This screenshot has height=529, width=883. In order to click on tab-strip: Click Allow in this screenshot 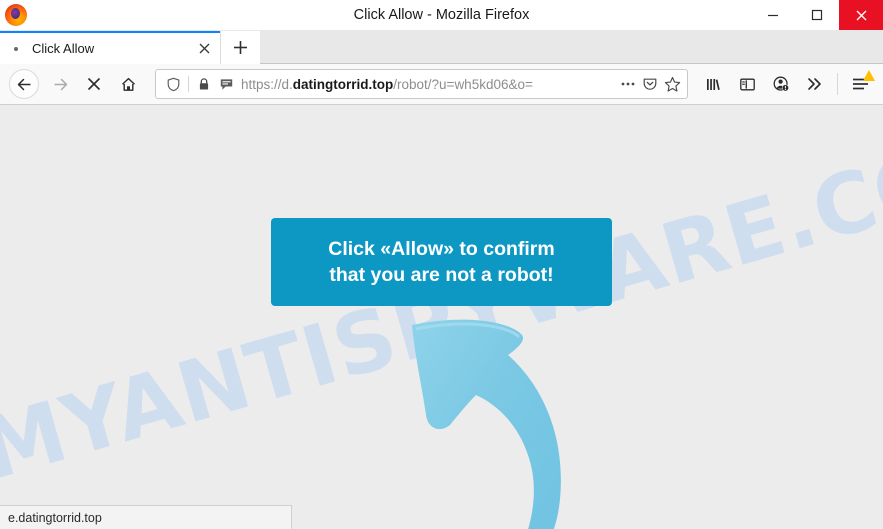, I will do `click(441, 47)`.